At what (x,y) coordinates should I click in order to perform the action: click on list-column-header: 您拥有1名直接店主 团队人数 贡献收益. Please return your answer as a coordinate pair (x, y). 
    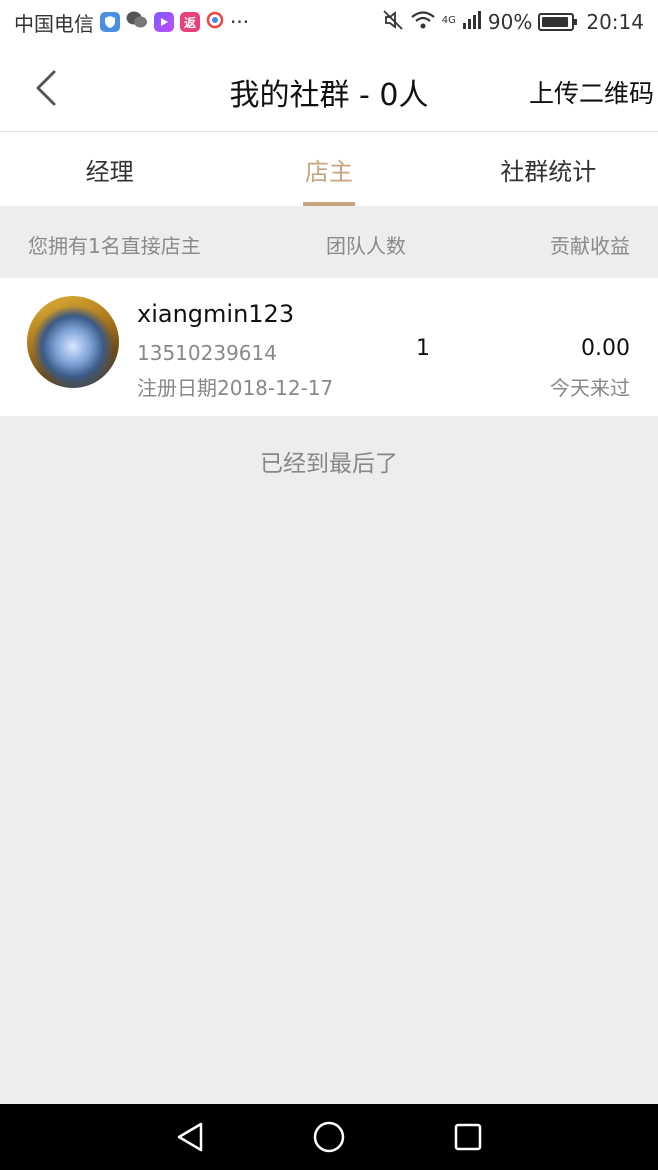
    Looking at the image, I should click on (329, 242).